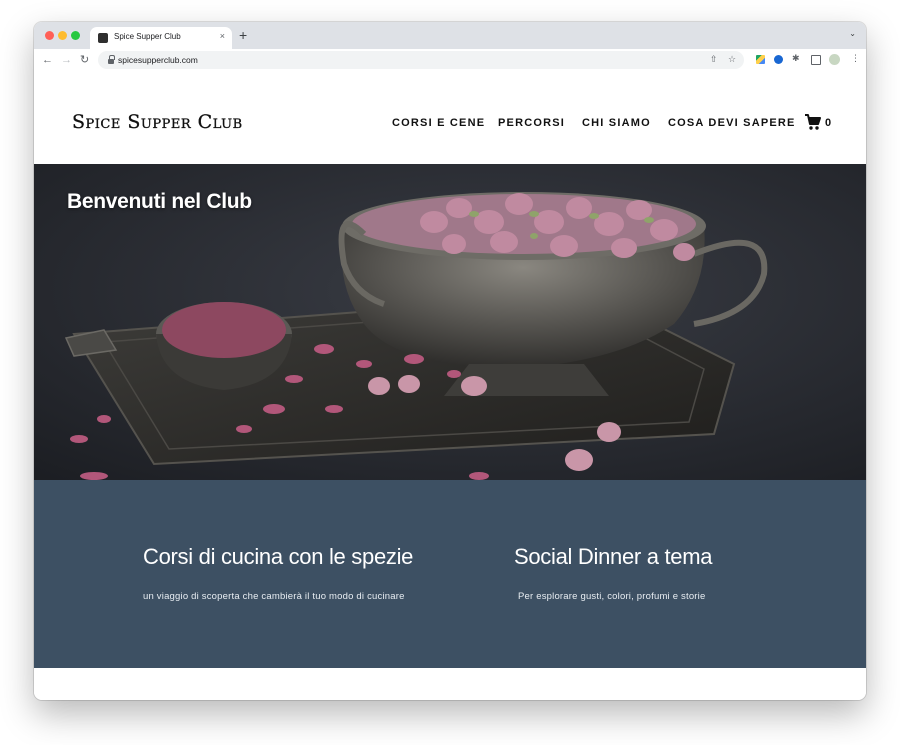  I want to click on extensions-puzzle-icon: ✱, so click(796, 58).